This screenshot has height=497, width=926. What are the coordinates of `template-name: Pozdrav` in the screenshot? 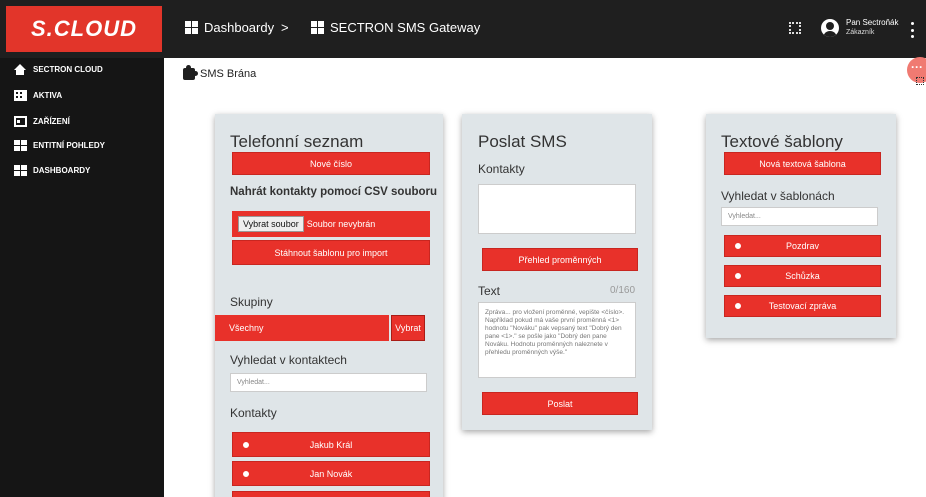 It's located at (802, 246).